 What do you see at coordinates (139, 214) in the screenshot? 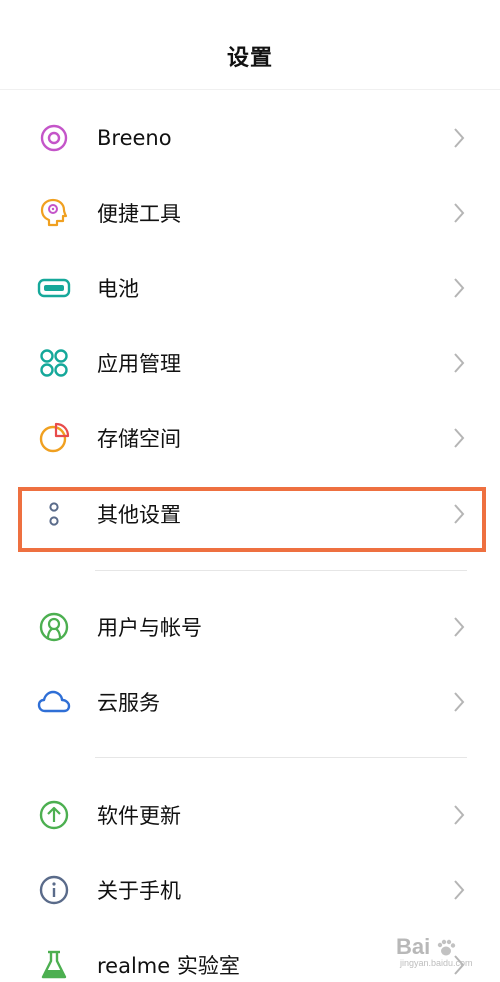
I see `settings-item-label: 便捷工具` at bounding box center [139, 214].